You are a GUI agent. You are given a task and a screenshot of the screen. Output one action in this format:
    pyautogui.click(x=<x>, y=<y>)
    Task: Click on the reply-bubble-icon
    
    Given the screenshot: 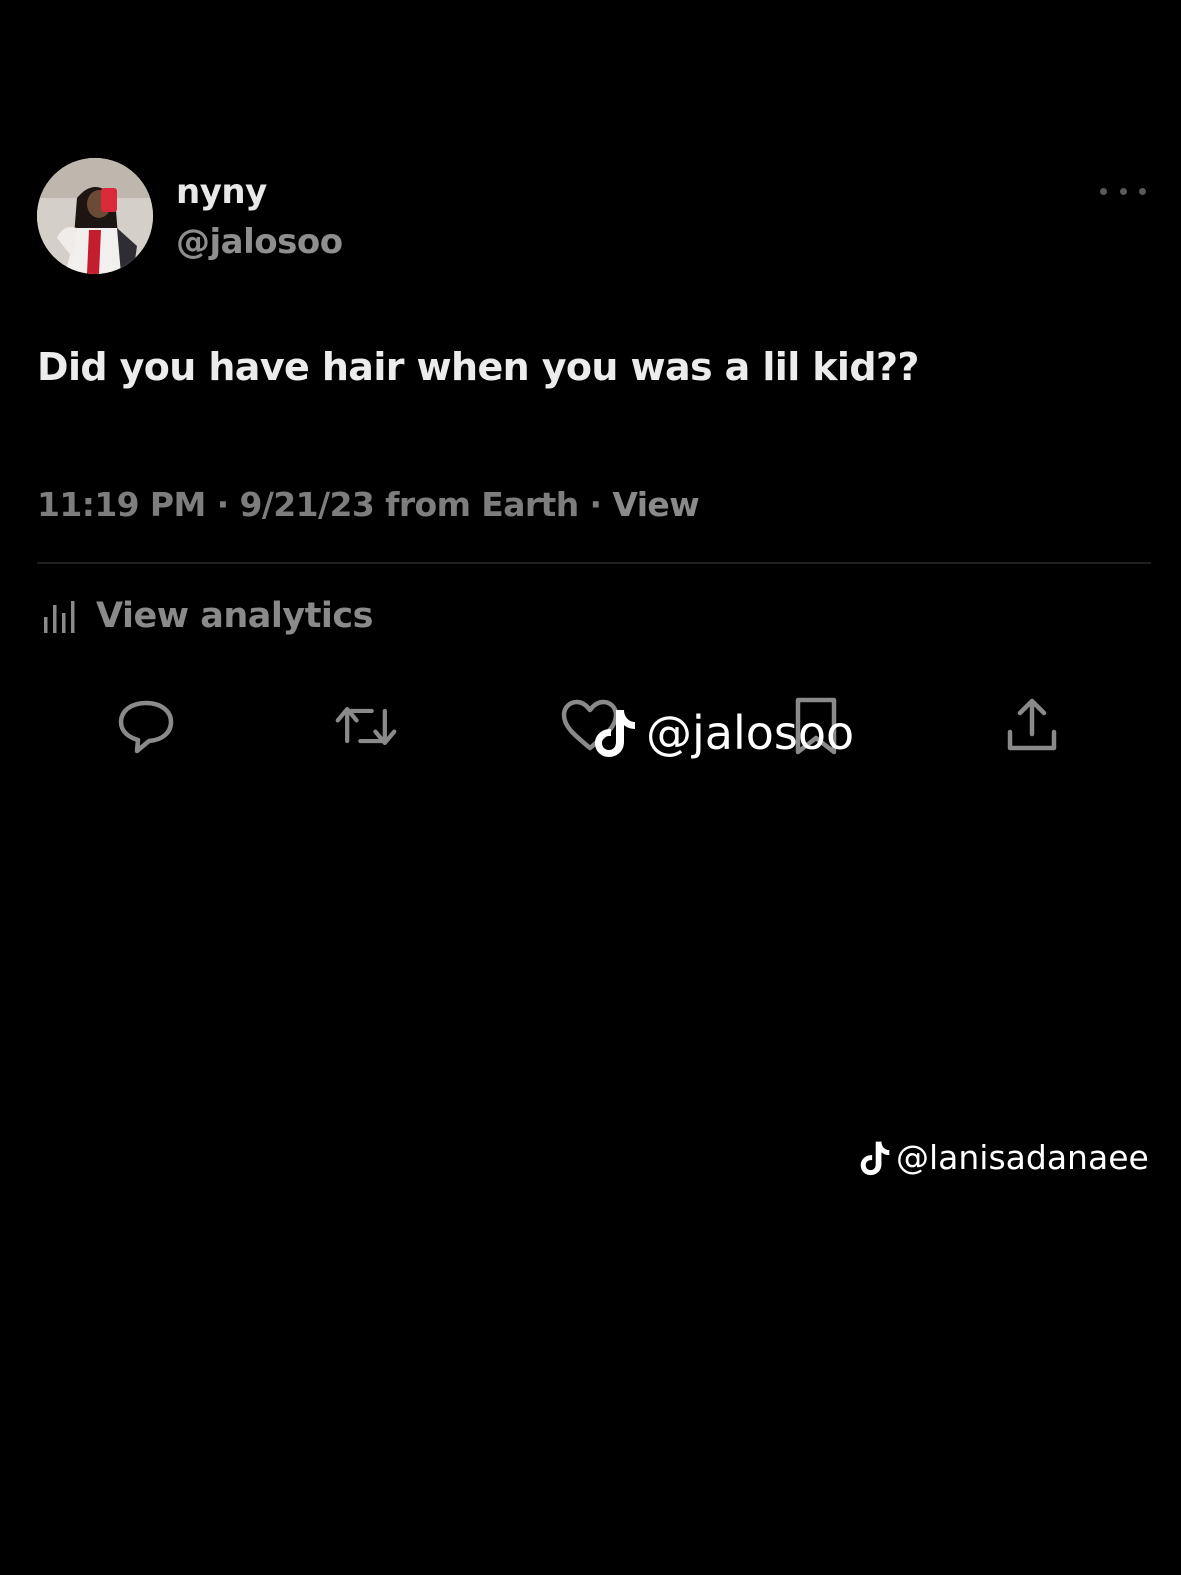 What is the action you would take?
    pyautogui.click(x=146, y=727)
    